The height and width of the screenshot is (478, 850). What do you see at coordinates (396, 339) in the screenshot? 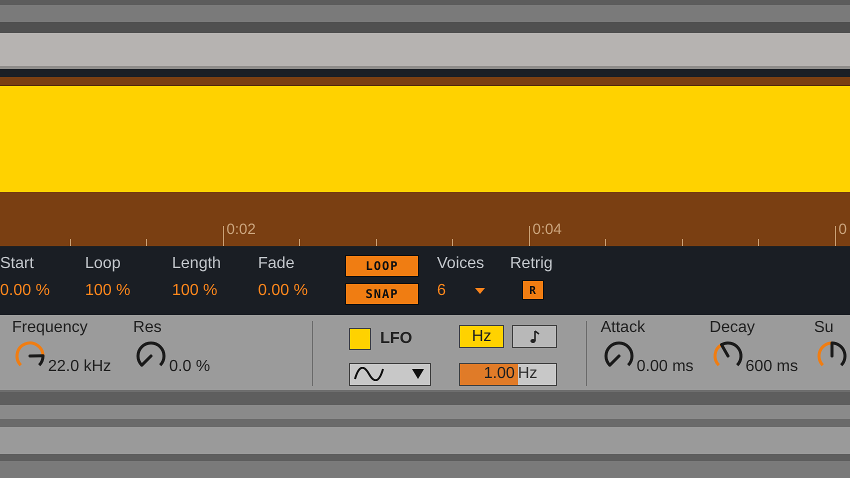
I see `lfo-label: LFO` at bounding box center [396, 339].